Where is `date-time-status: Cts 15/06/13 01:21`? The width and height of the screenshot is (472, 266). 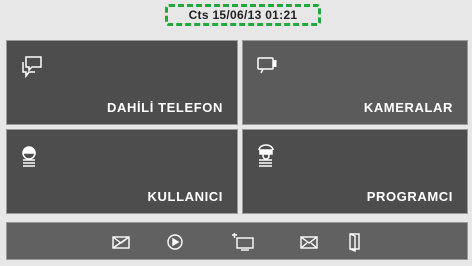
date-time-status: Cts 15/06/13 01:21 is located at coordinates (243, 15).